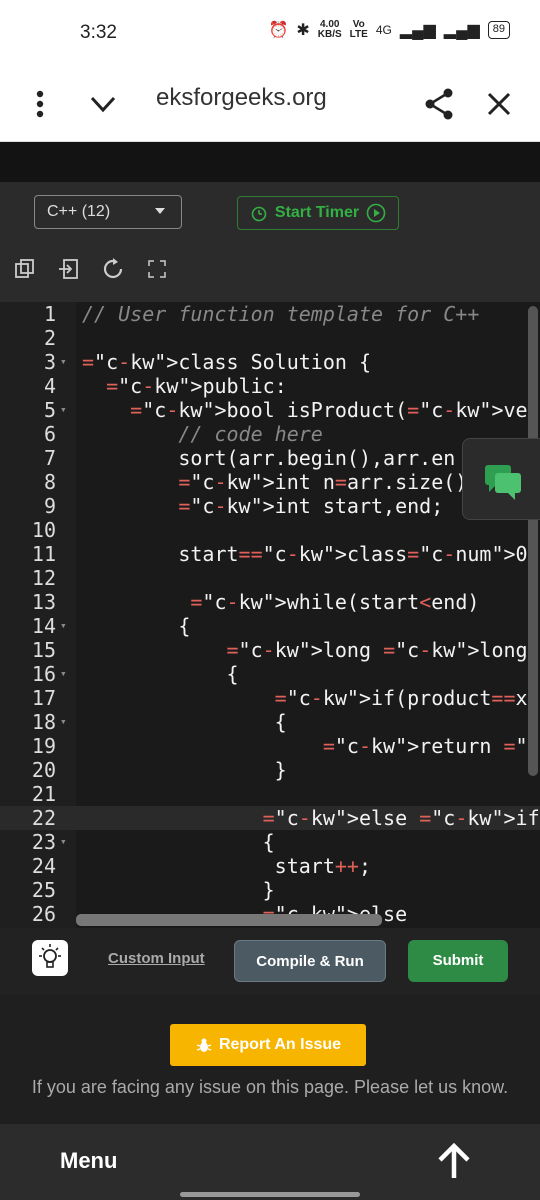  I want to click on code-line-7: 7 sort(arr.begin(),arr.en, so click(270, 458).